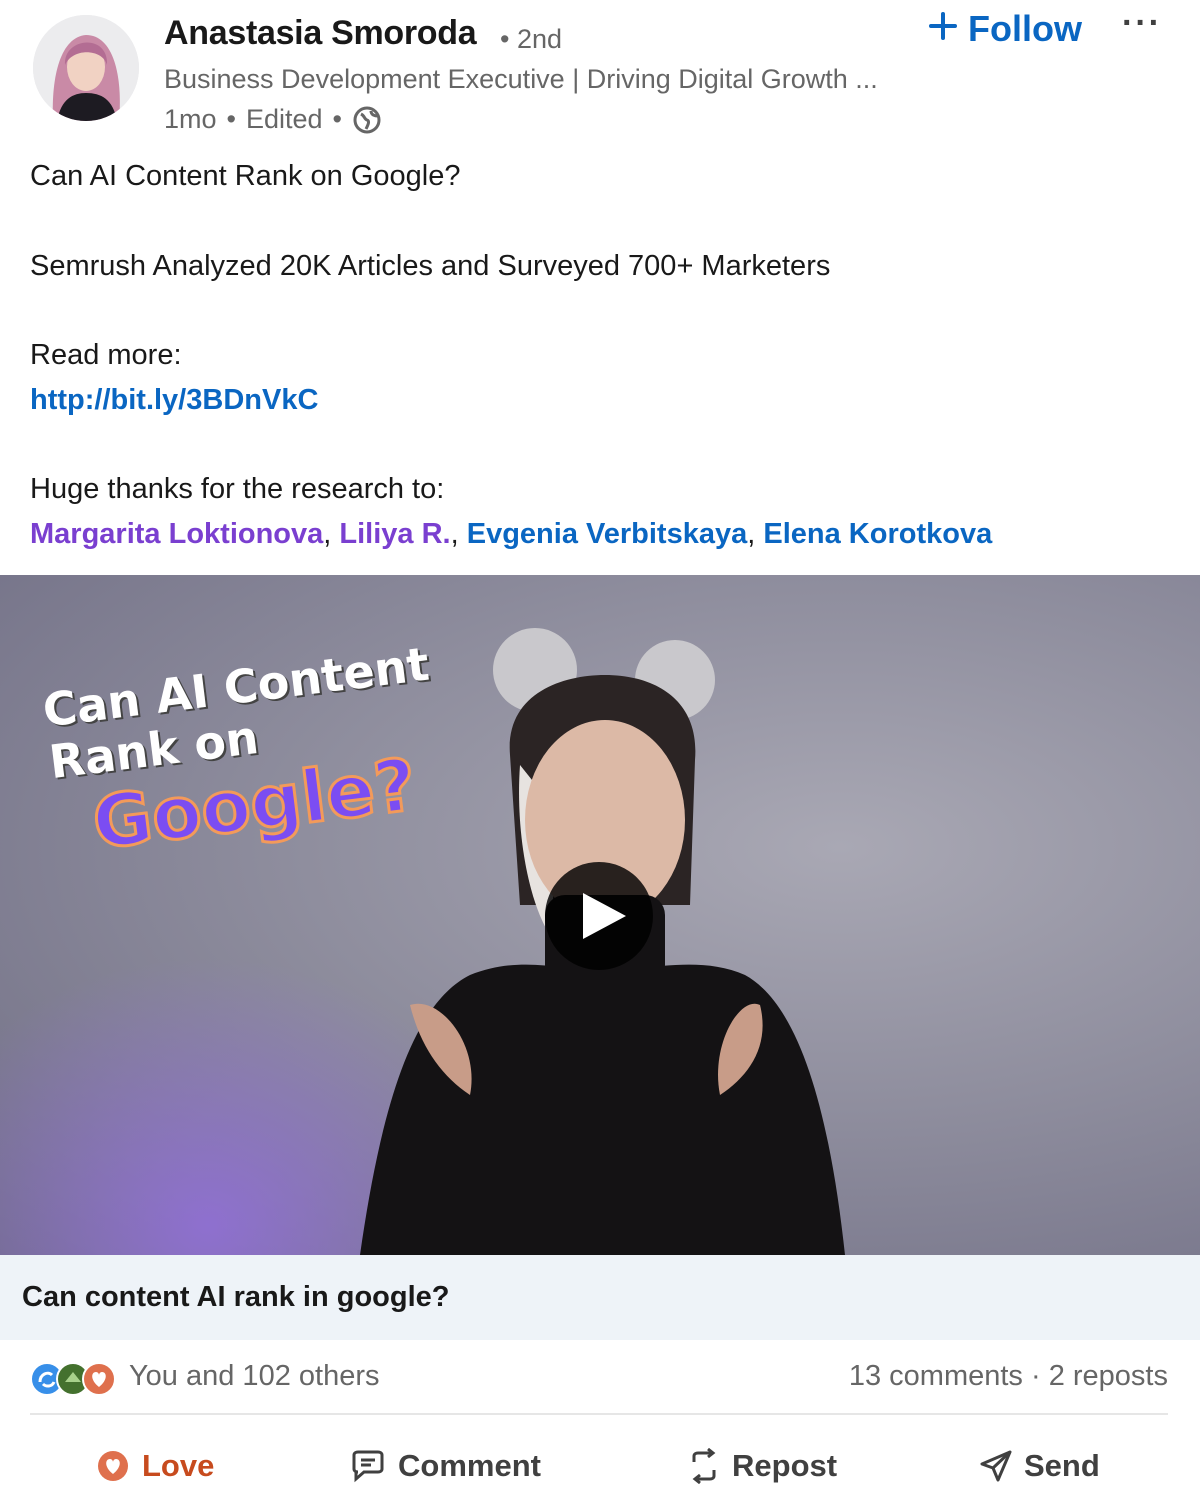 The image size is (1200, 1512). What do you see at coordinates (607, 534) in the screenshot?
I see `mention-link: Evgenia Verbitskaya` at bounding box center [607, 534].